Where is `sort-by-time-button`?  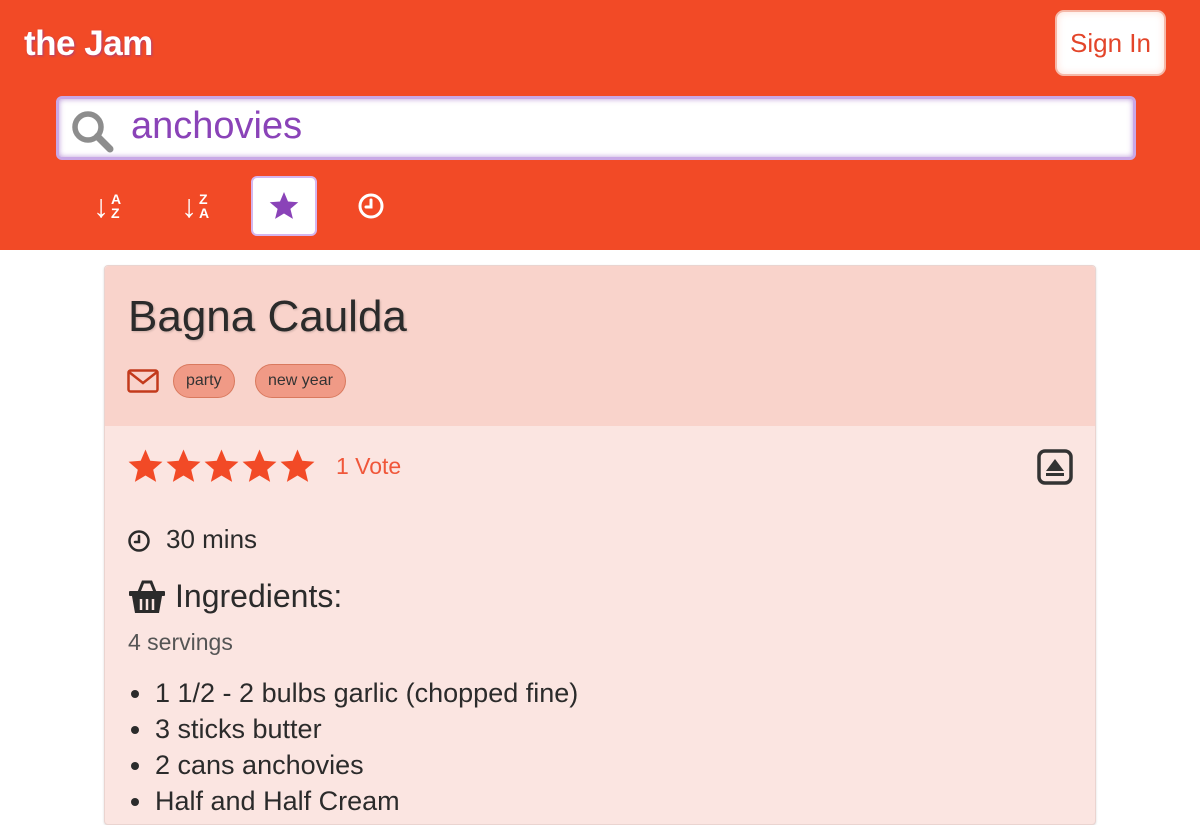
sort-by-time-button is located at coordinates (371, 206).